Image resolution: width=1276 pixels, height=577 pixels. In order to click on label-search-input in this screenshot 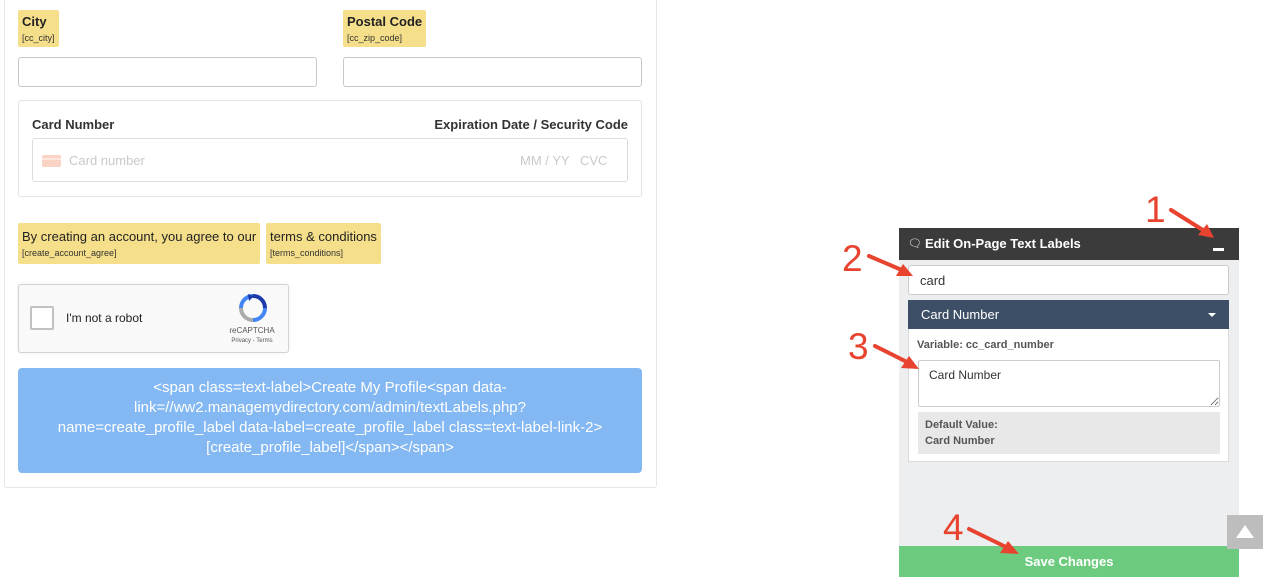, I will do `click(1068, 280)`.